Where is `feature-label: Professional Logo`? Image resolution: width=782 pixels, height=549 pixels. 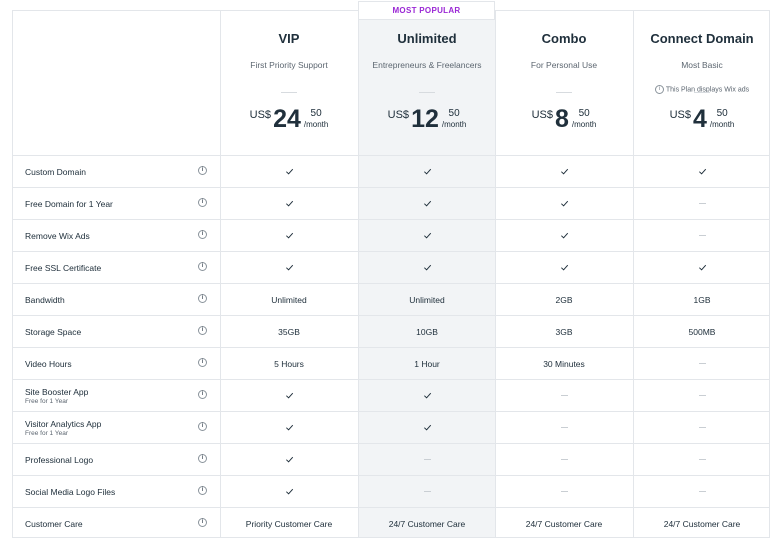
feature-label: Professional Logo is located at coordinates (59, 459).